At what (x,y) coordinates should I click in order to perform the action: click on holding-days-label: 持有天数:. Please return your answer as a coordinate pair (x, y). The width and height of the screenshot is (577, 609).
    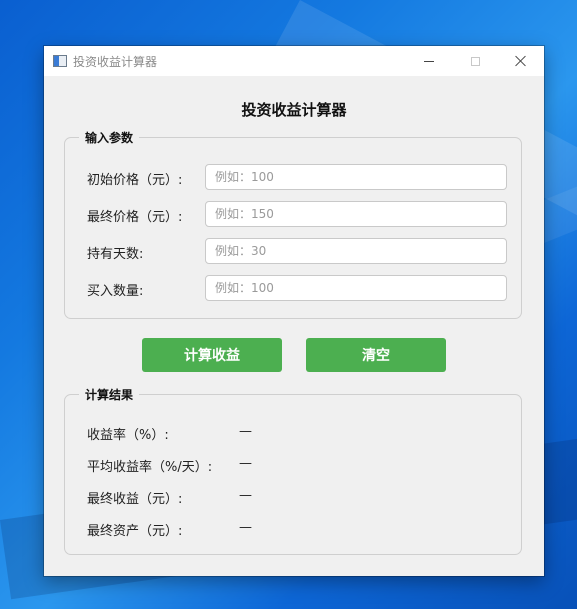
    Looking at the image, I should click on (115, 254).